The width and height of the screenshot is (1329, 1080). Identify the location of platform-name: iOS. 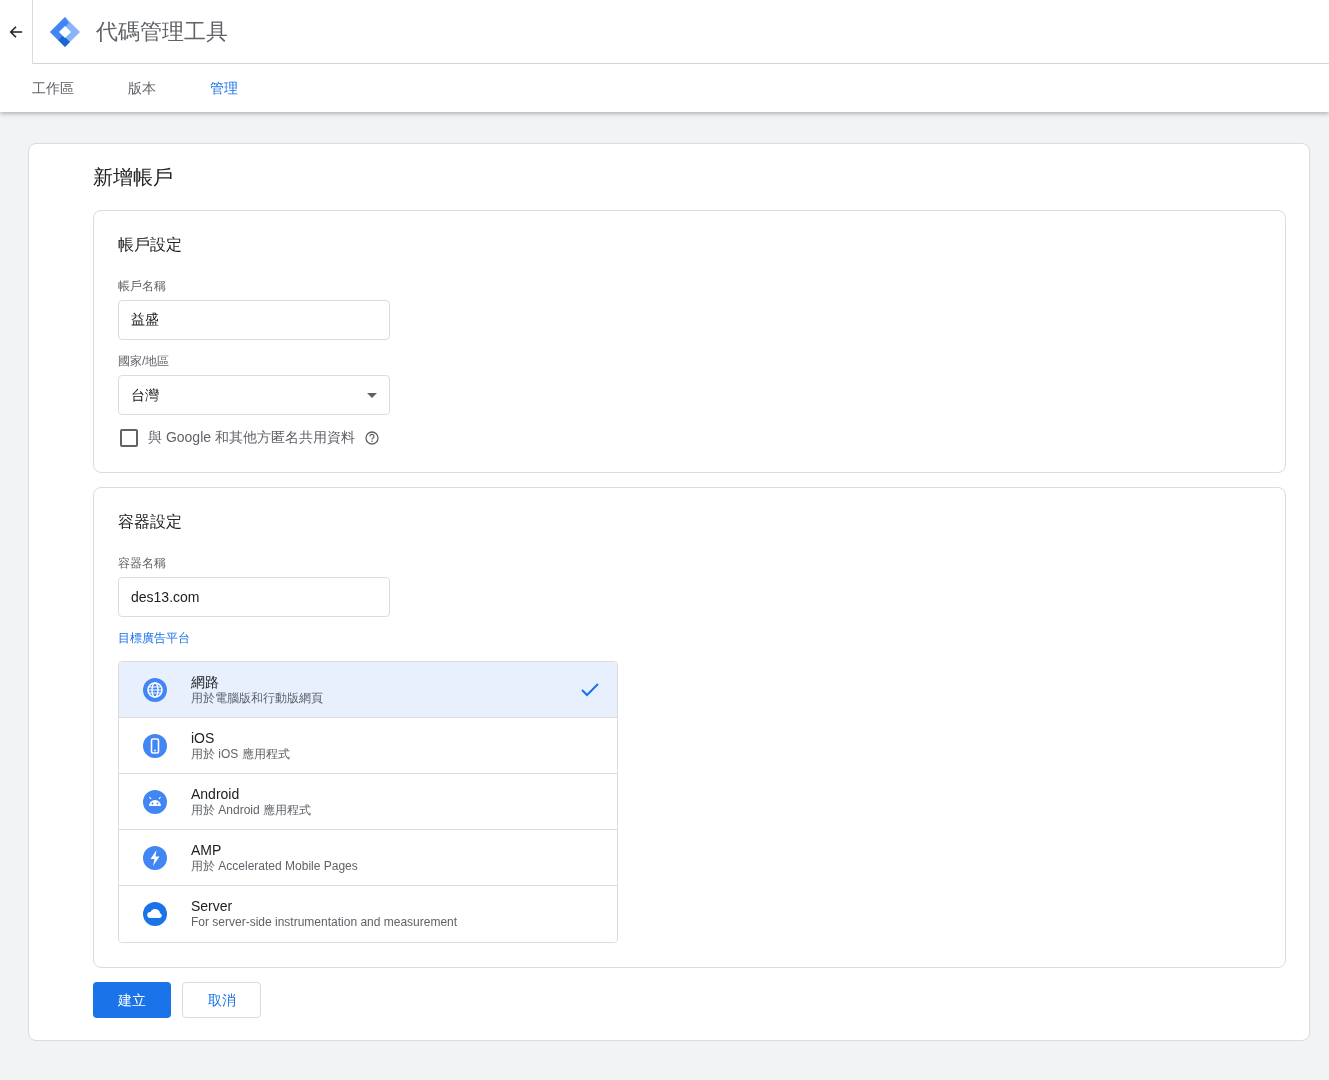
(203, 738).